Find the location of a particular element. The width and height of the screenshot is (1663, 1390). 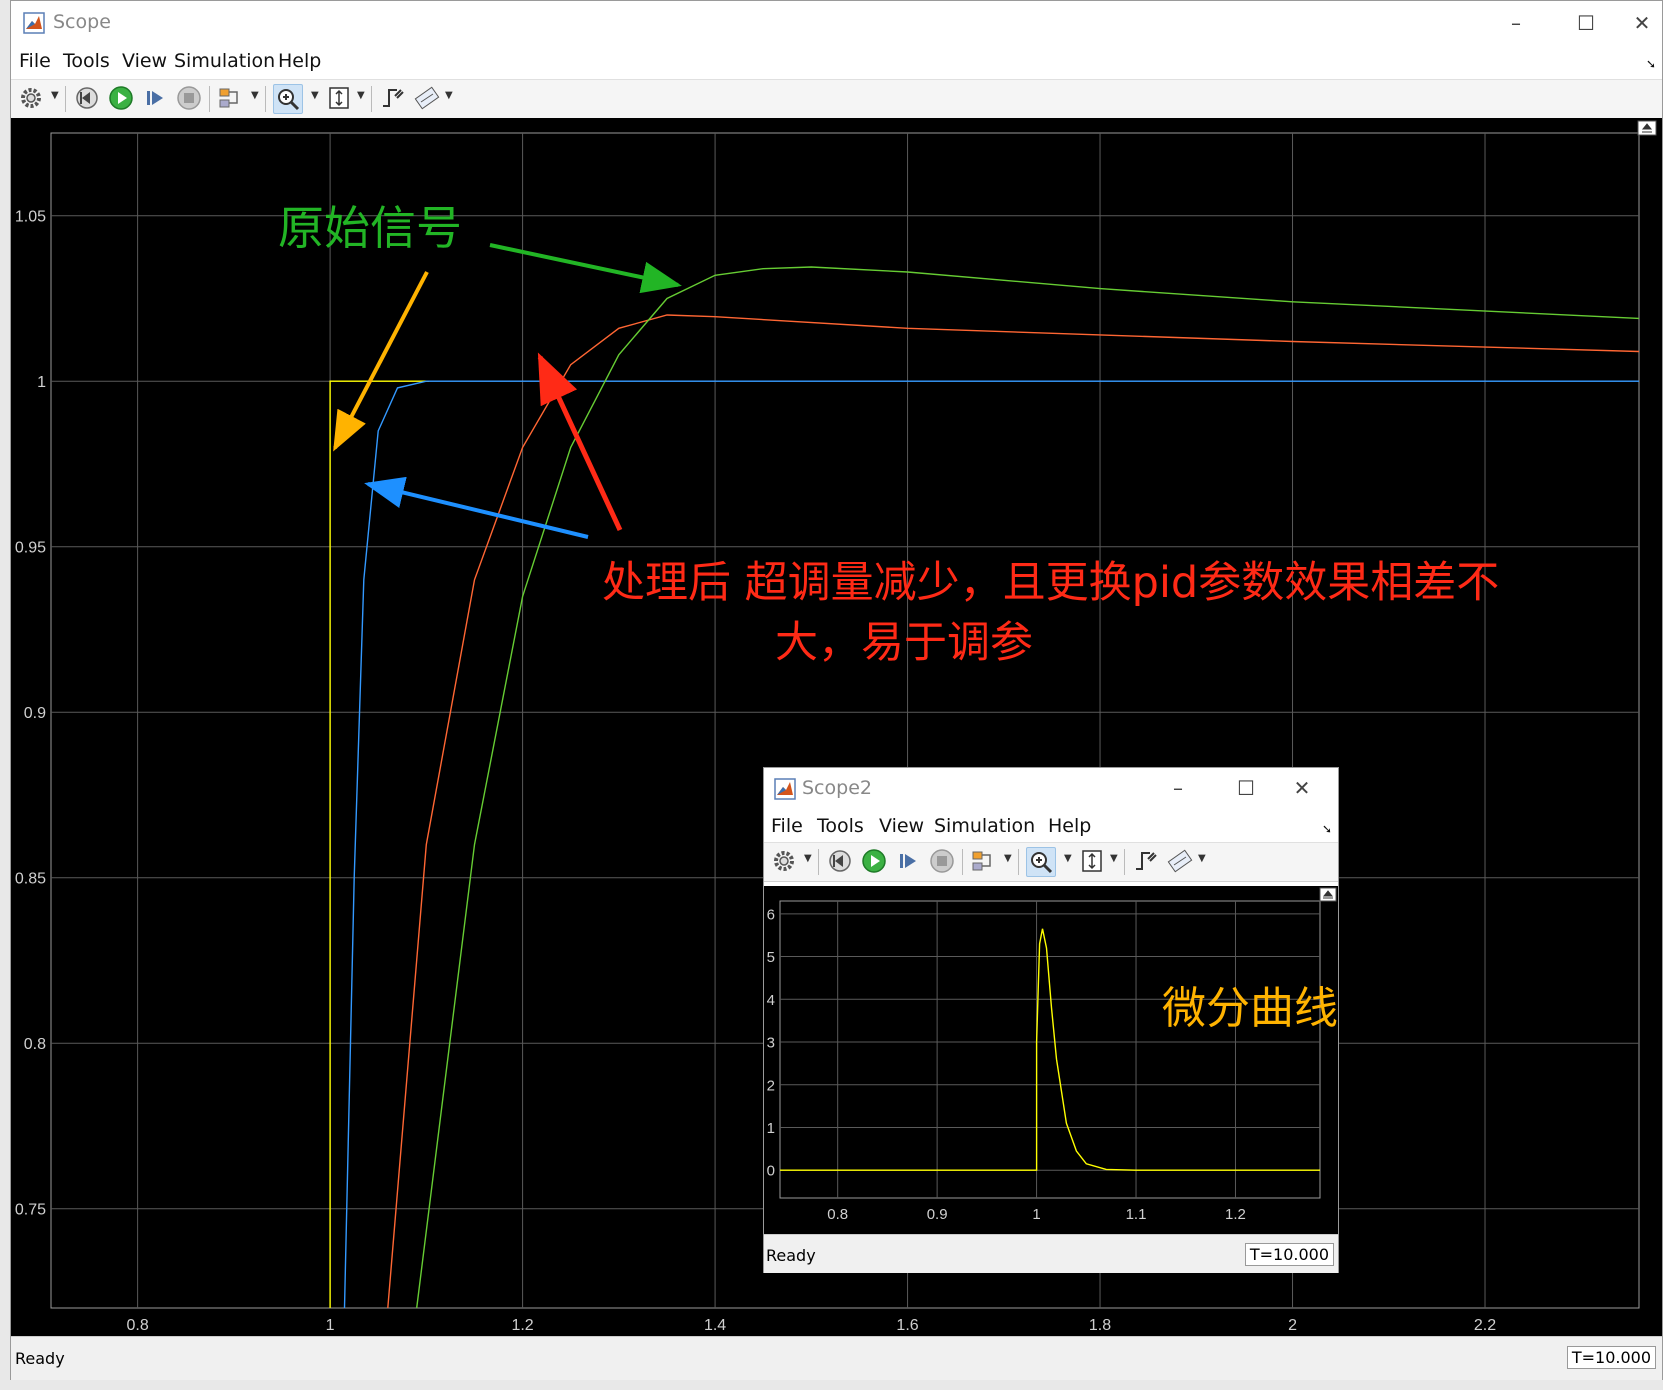

red-arrow is located at coordinates (580, 442).